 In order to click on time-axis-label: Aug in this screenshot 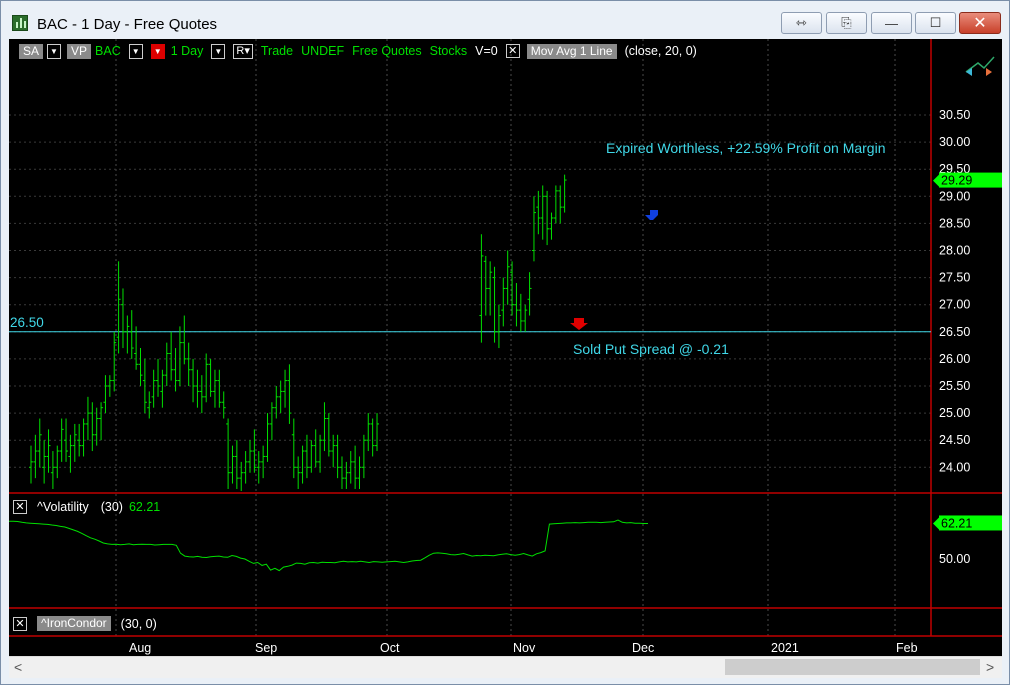, I will do `click(140, 648)`.